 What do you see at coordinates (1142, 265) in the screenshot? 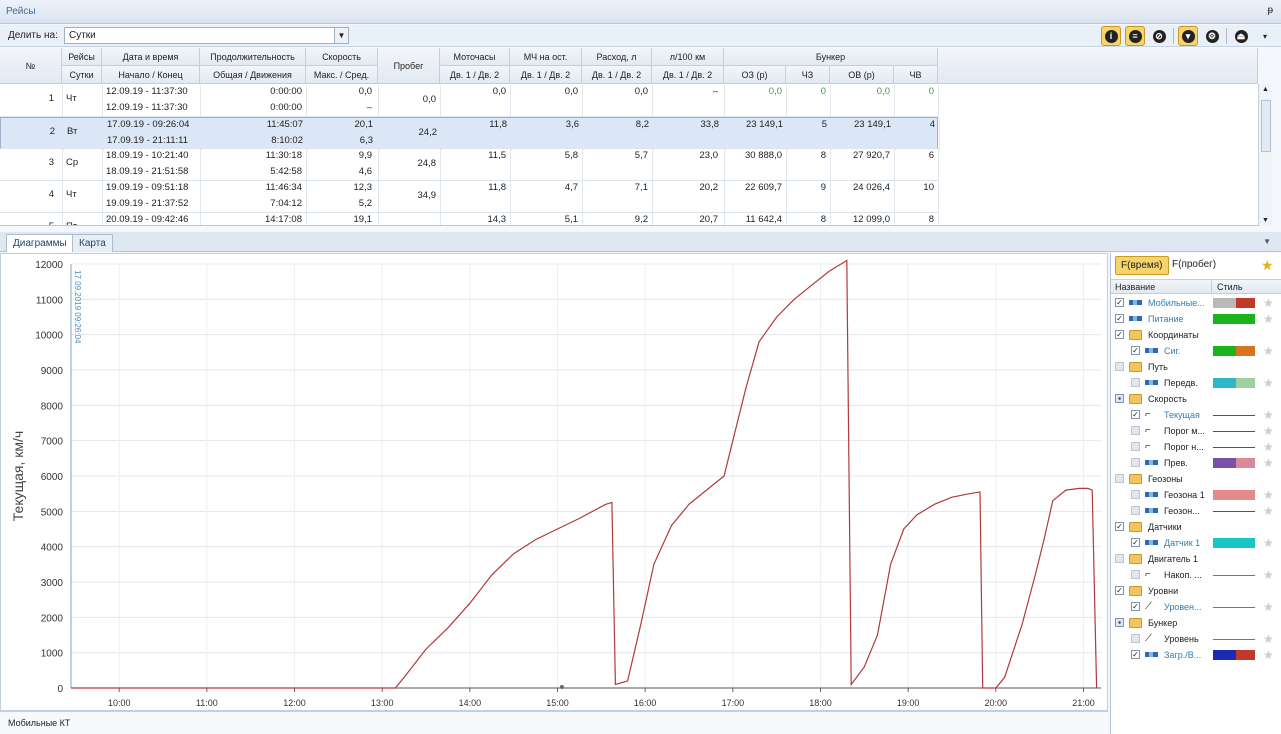
I see `tab-f-time: F(время)` at bounding box center [1142, 265].